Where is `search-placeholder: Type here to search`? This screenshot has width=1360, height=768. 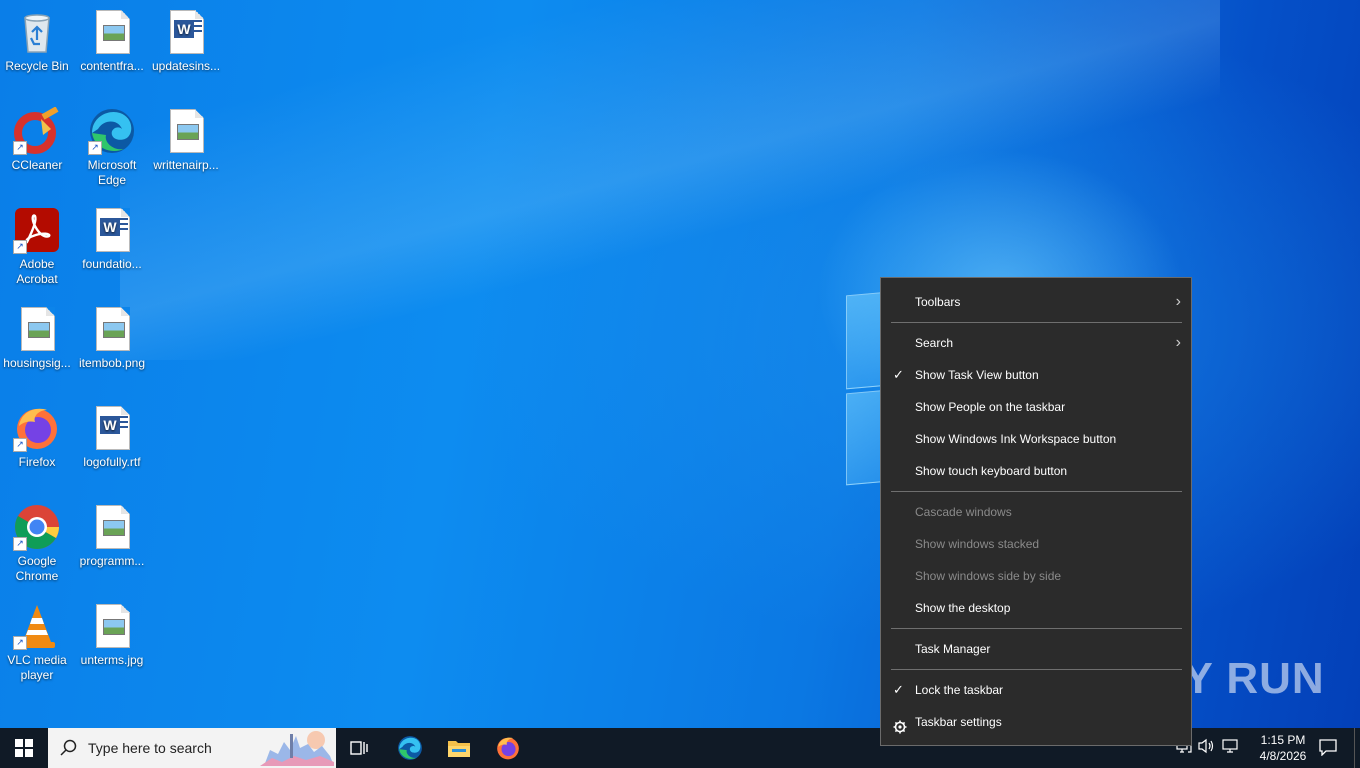 search-placeholder: Type here to search is located at coordinates (150, 748).